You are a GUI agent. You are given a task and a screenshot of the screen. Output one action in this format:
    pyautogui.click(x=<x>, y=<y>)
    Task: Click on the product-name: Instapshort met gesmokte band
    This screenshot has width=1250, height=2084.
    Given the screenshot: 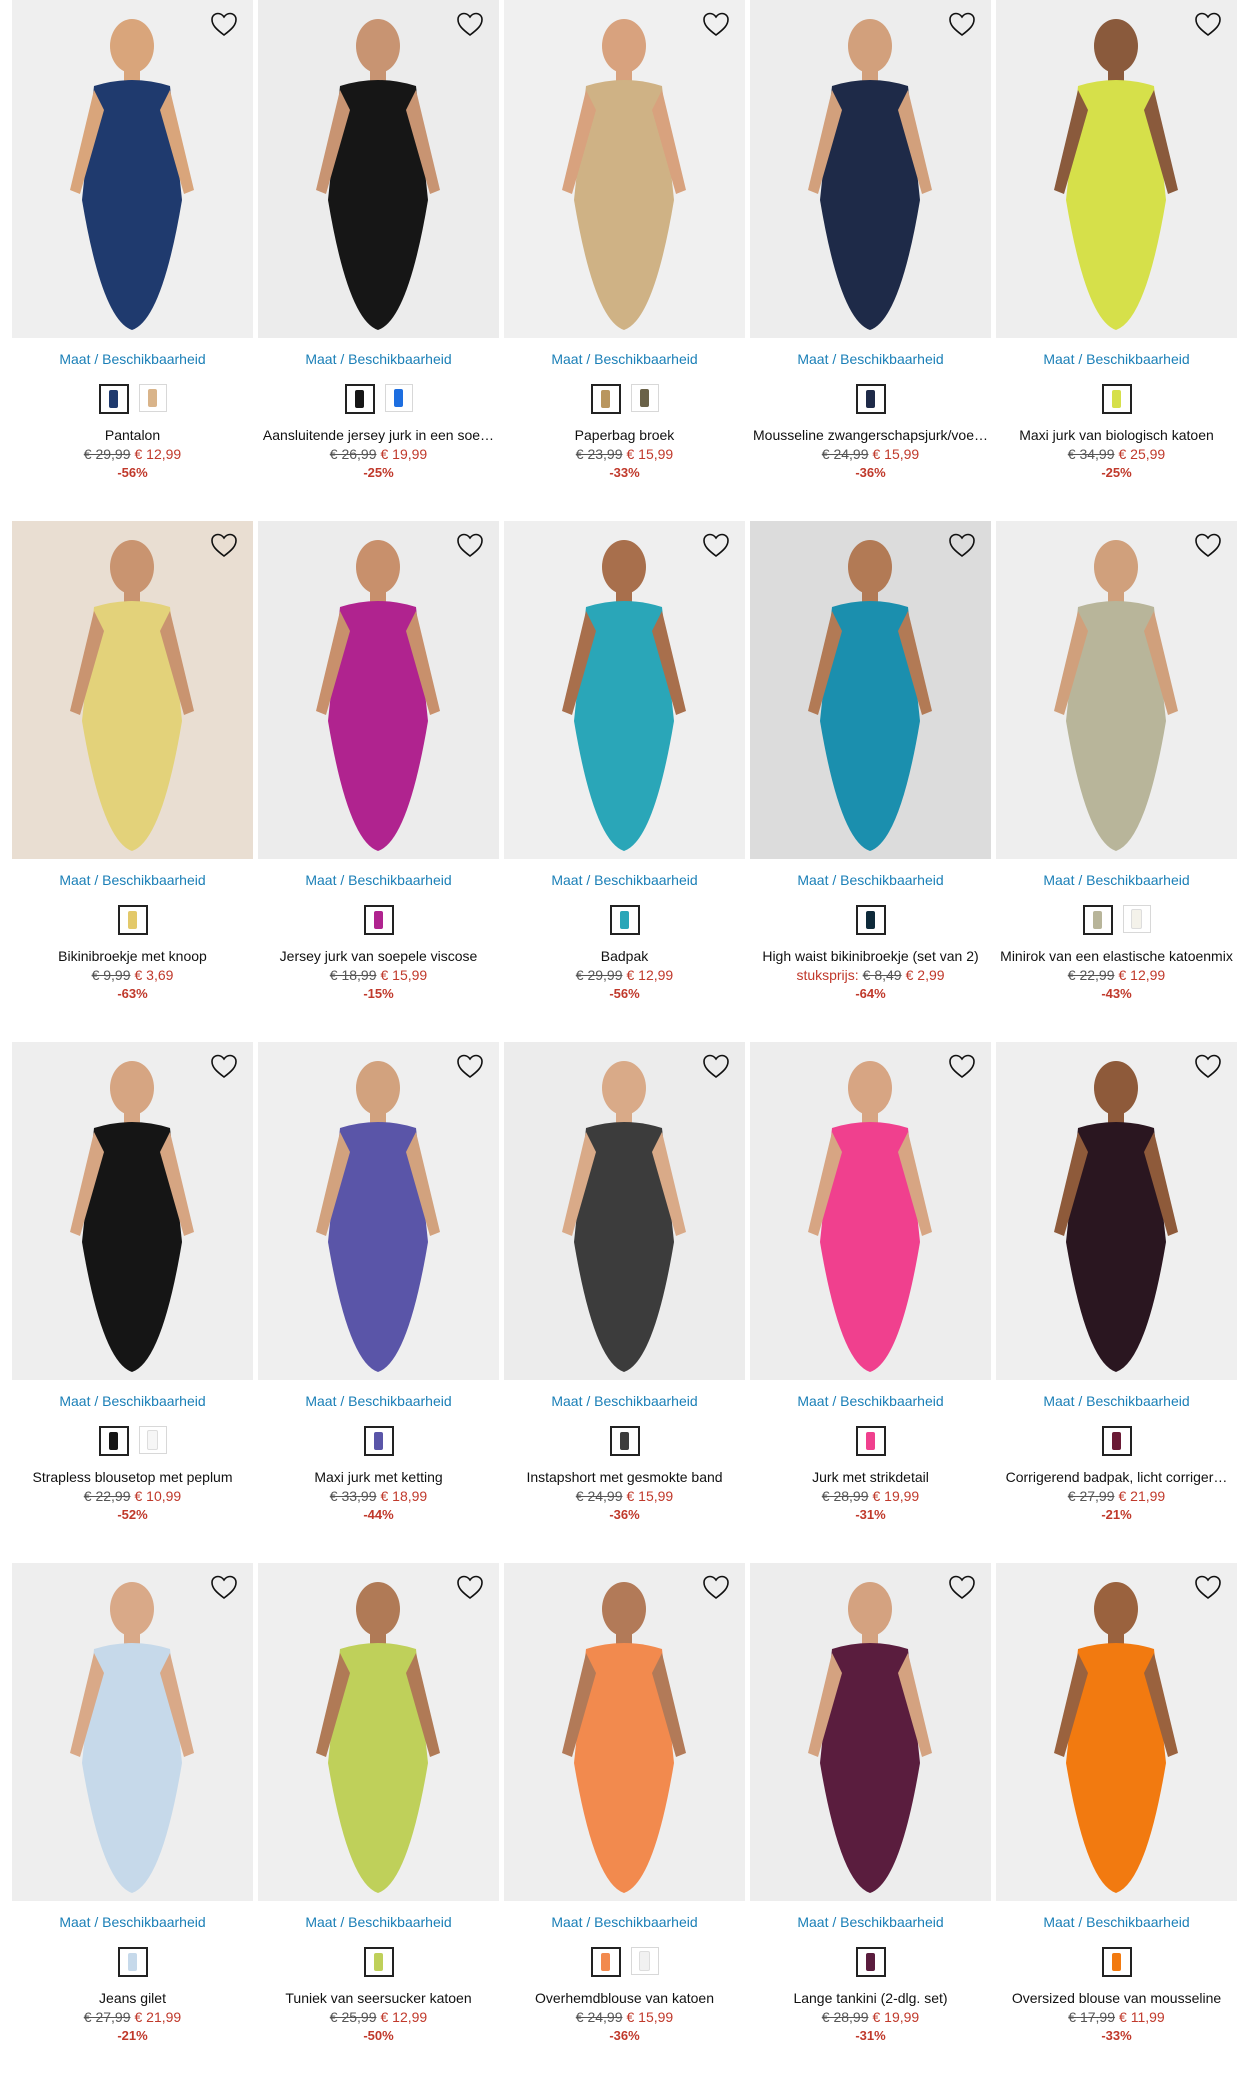 What is the action you would take?
    pyautogui.click(x=624, y=1477)
    